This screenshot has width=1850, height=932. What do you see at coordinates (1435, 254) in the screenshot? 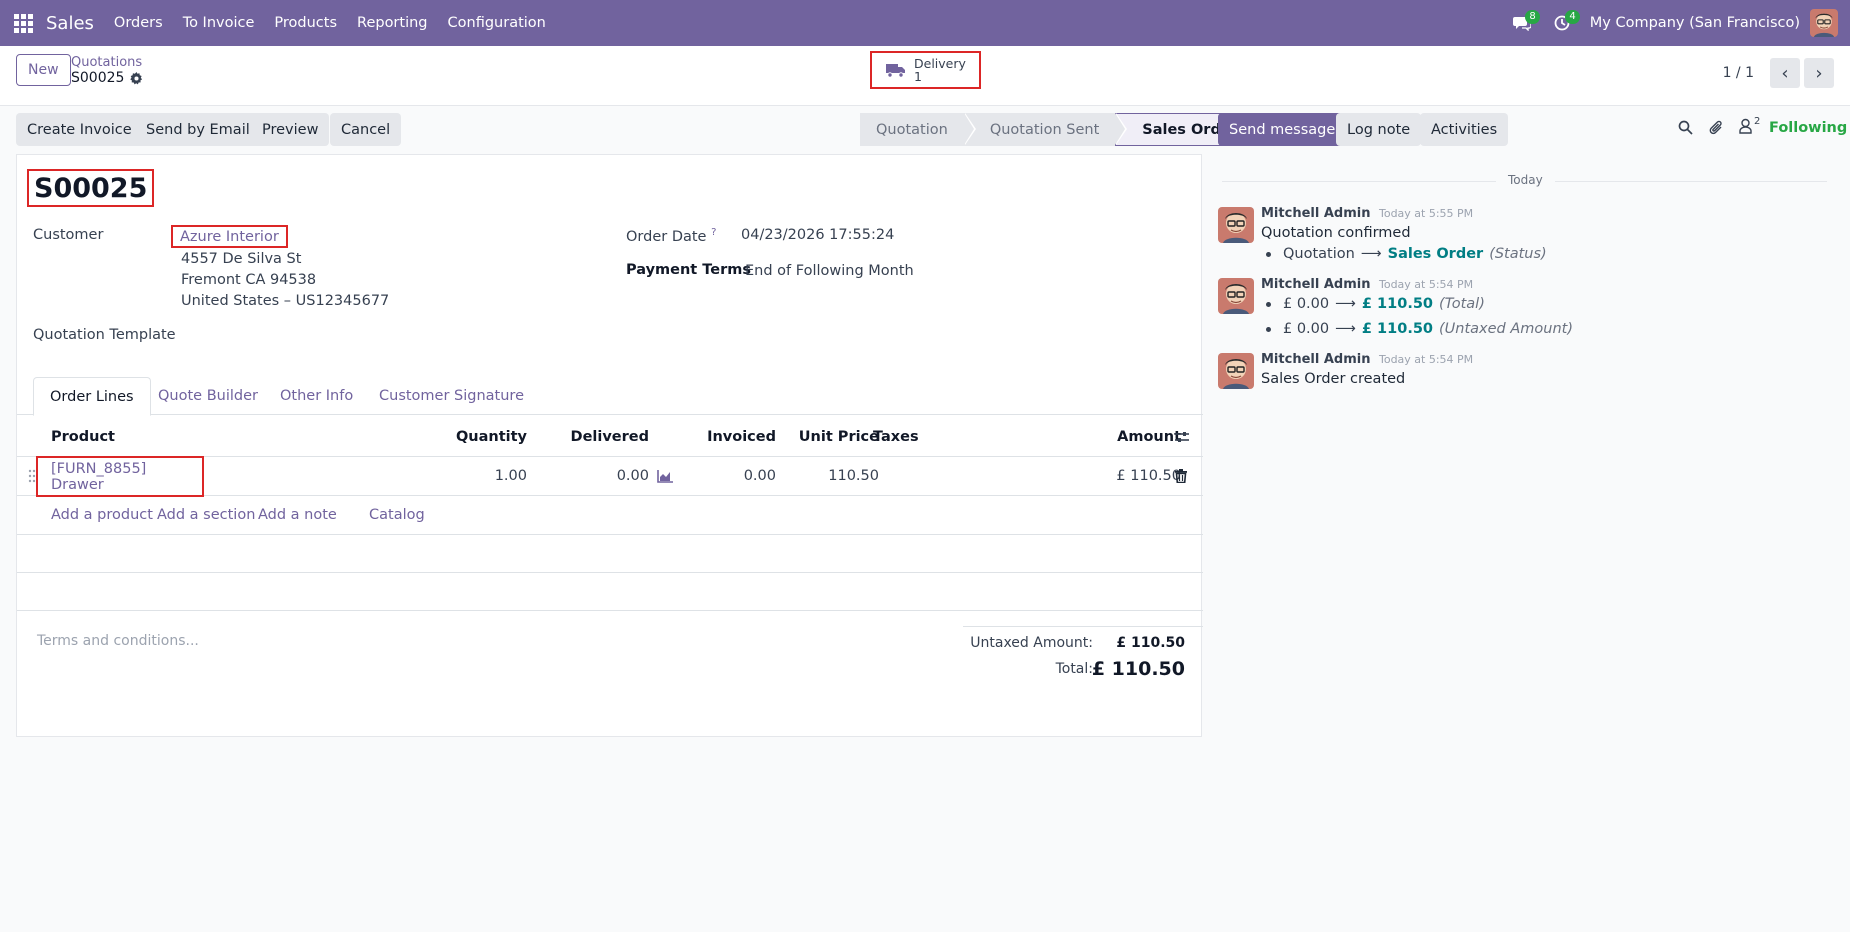
I see `tracking-new: Sales Order` at bounding box center [1435, 254].